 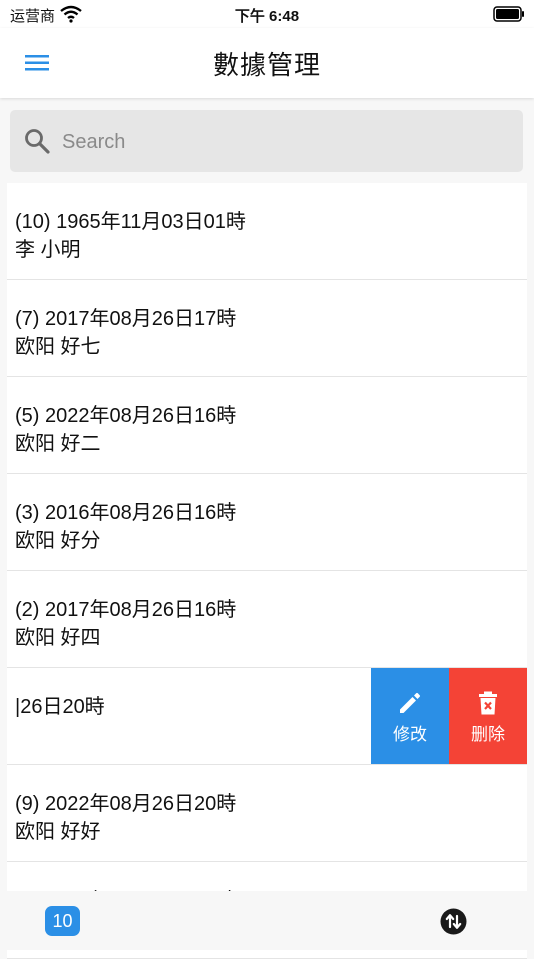 I want to click on swiped-list-item: |26日20時 修改 删除, so click(x=267, y=716).